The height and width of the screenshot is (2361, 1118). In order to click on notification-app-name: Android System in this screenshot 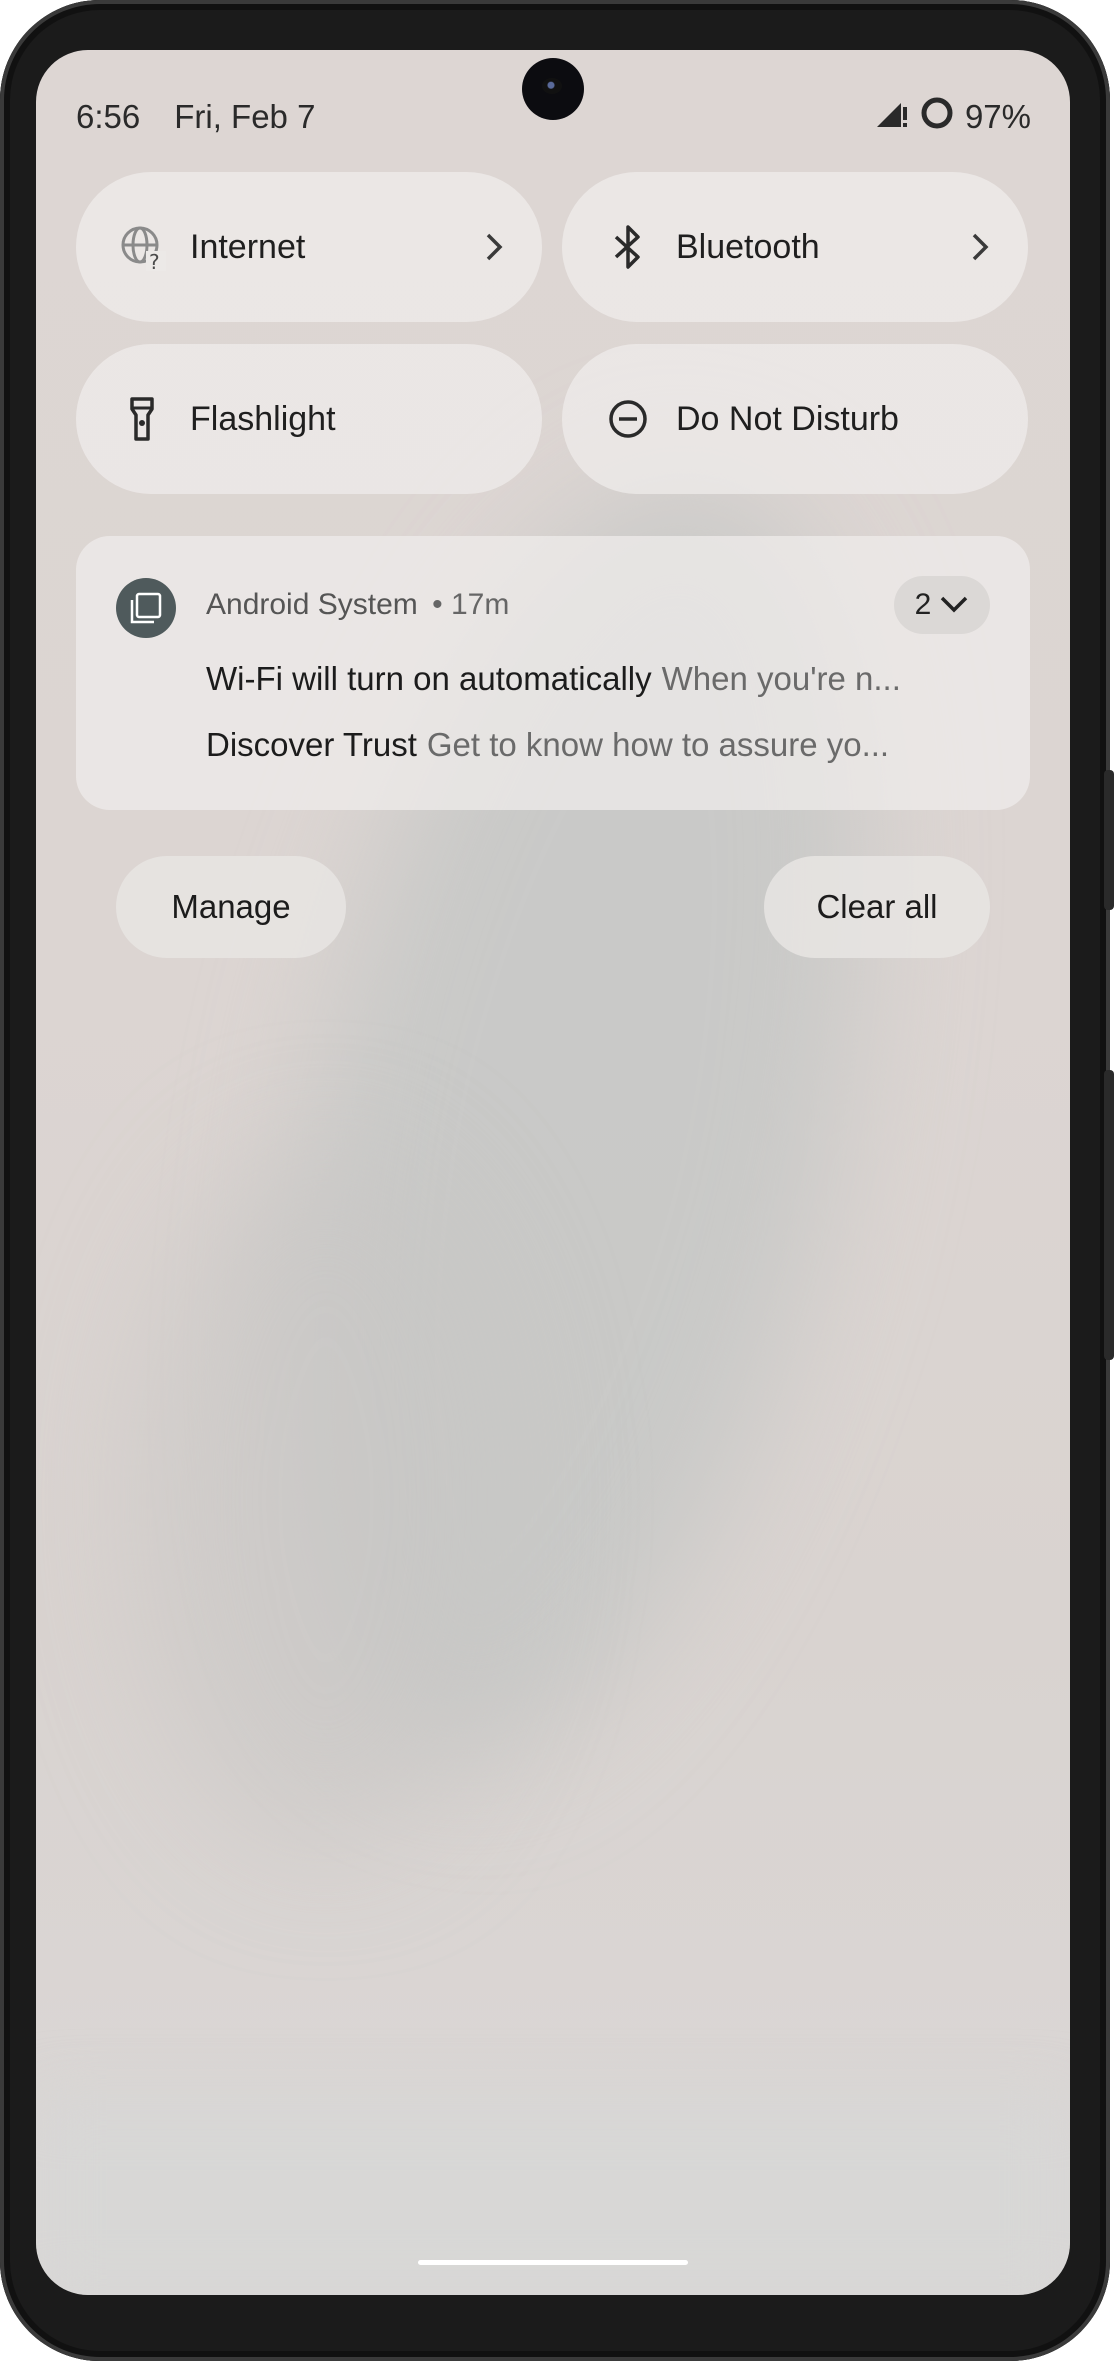, I will do `click(312, 604)`.